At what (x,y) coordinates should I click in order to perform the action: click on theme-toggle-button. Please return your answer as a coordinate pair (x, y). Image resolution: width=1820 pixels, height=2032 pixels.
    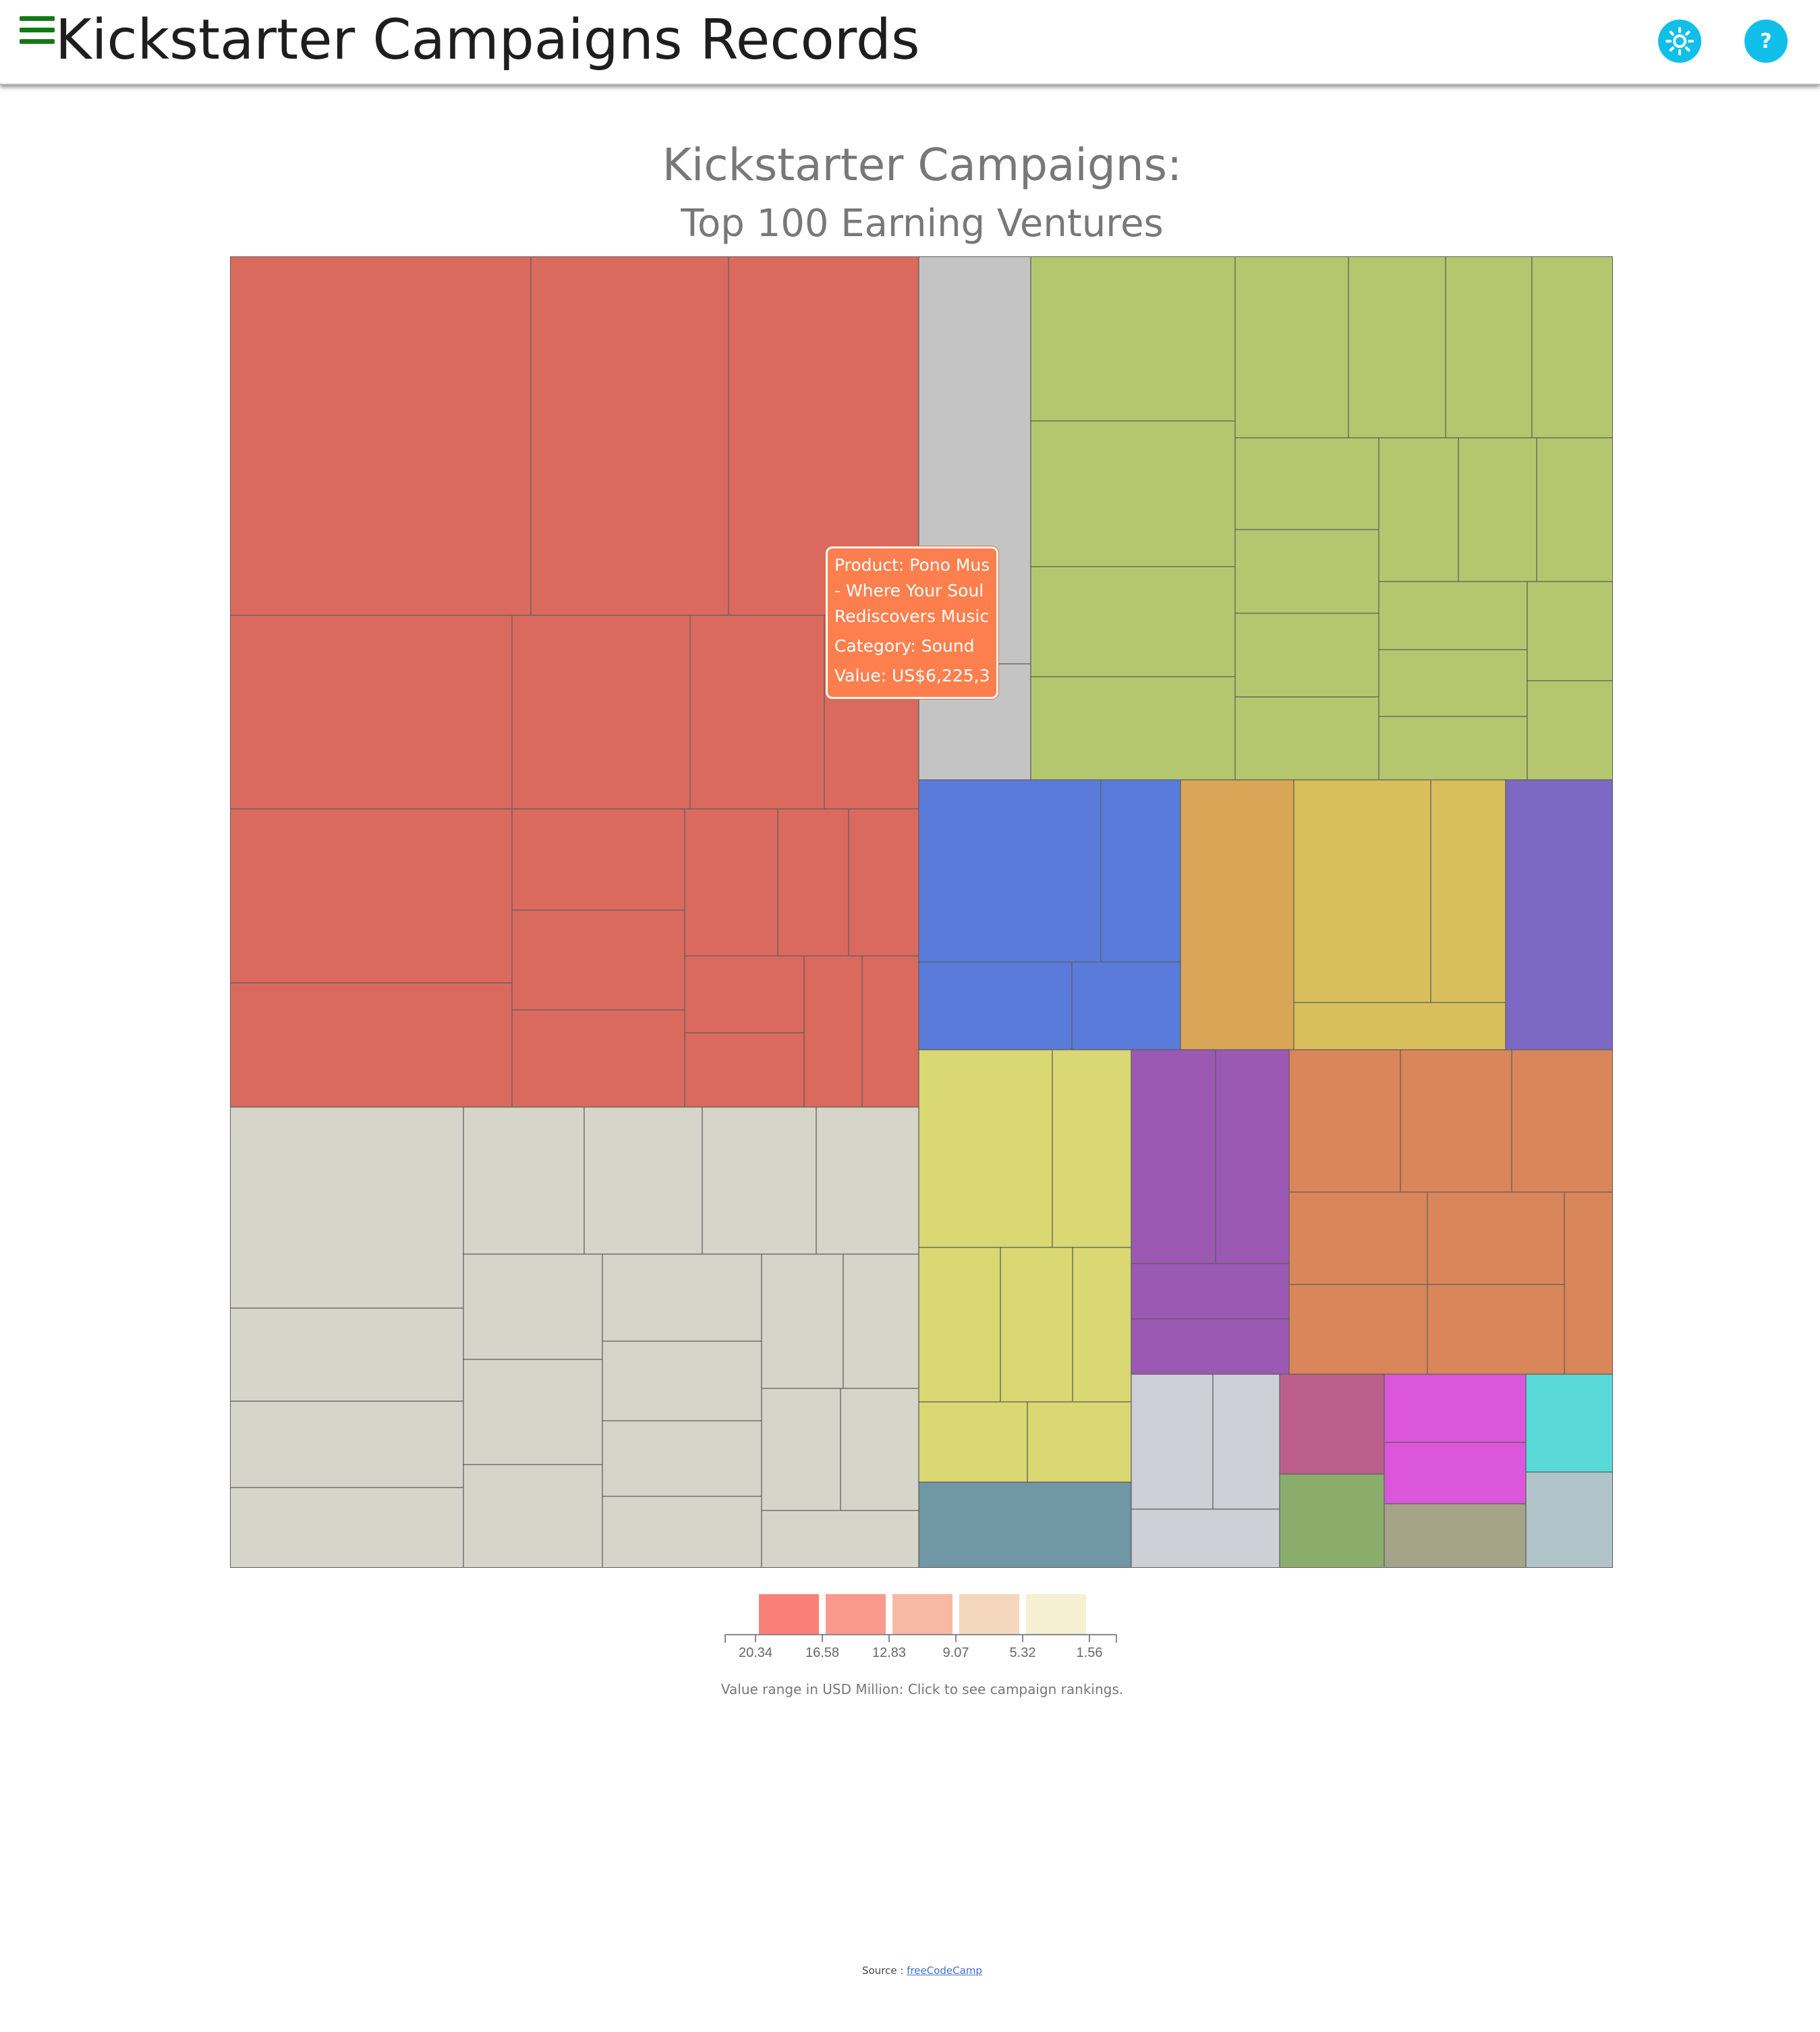
    Looking at the image, I should click on (1679, 41).